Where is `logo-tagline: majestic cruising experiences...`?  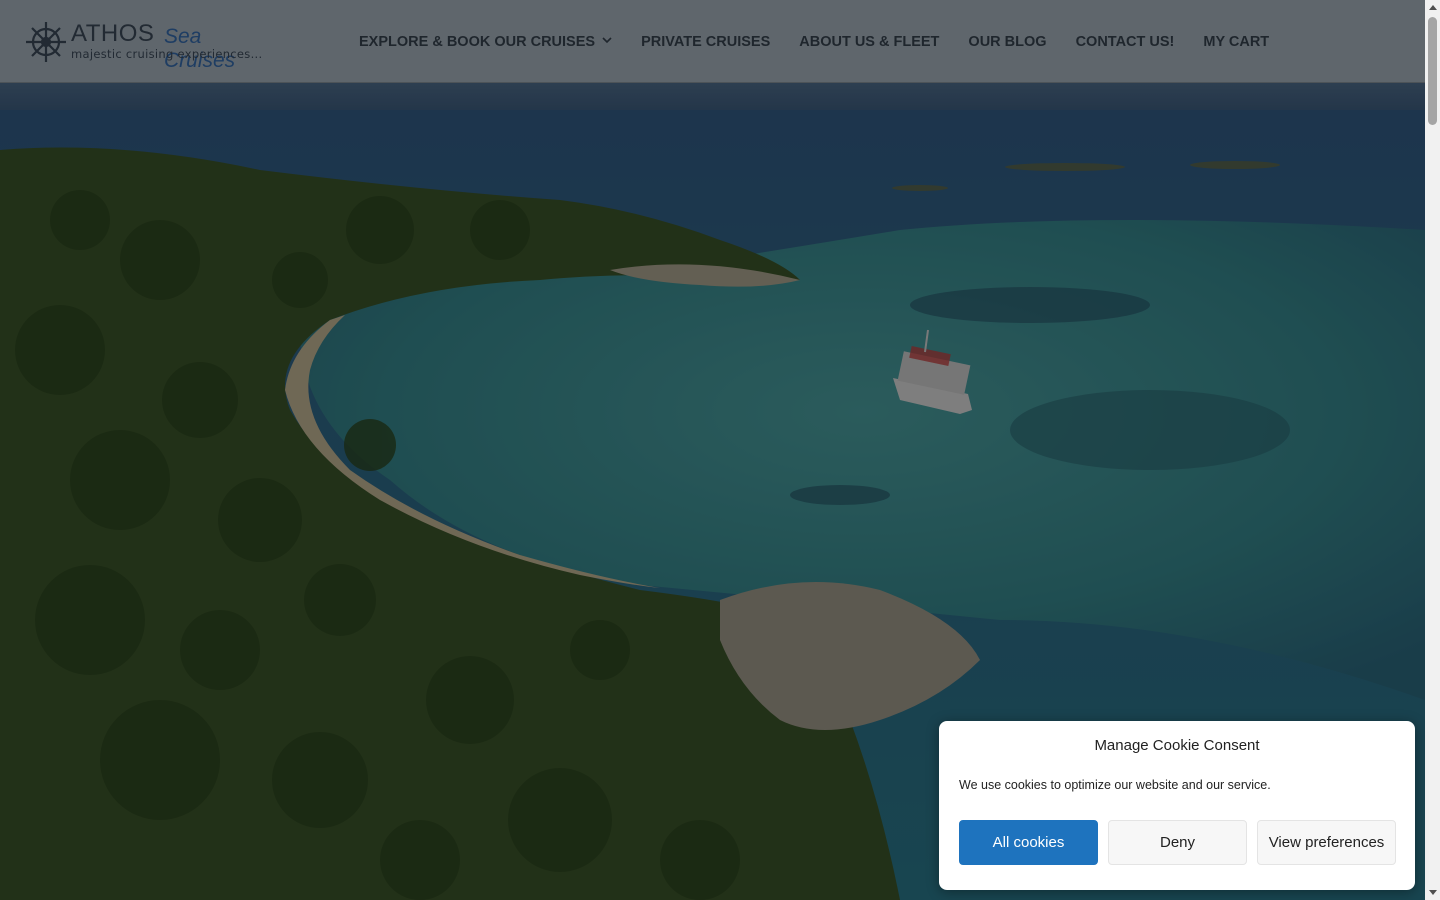 logo-tagline: majestic cruising experiences... is located at coordinates (167, 54).